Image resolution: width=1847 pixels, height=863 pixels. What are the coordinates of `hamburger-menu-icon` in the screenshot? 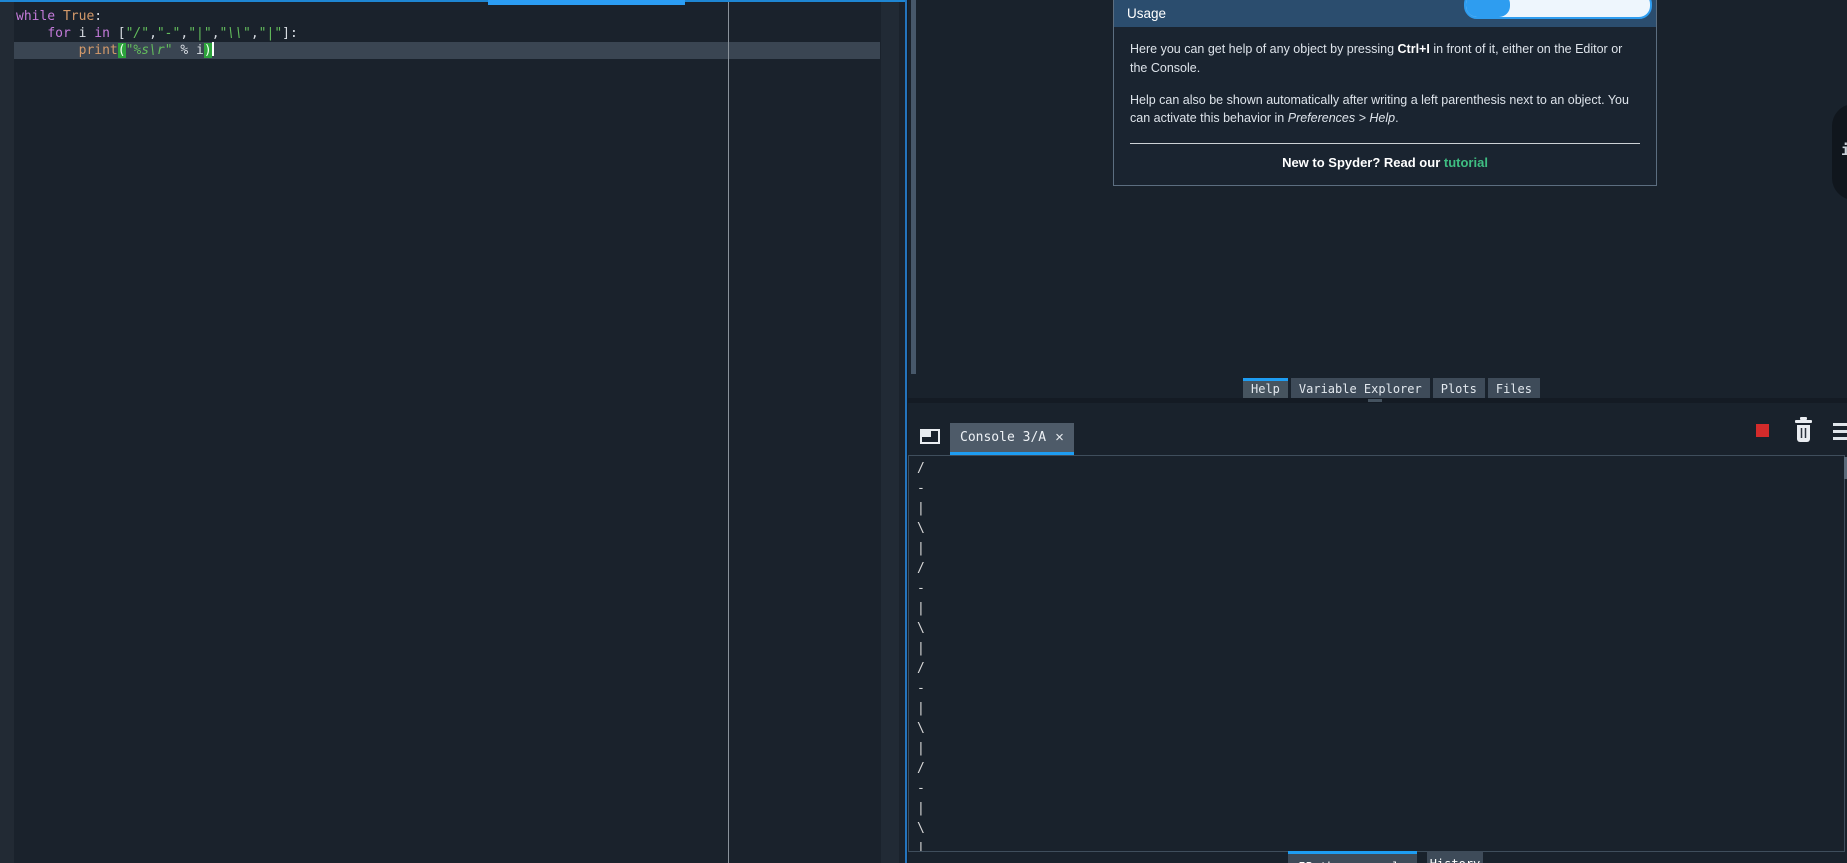 It's located at (1840, 433).